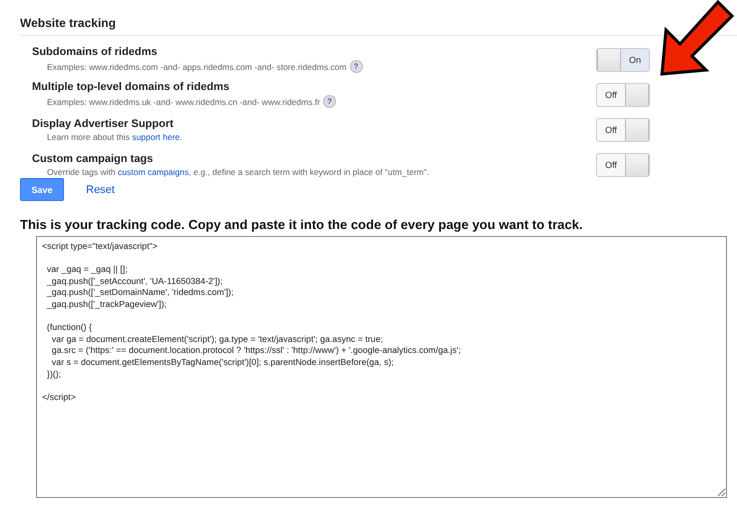  What do you see at coordinates (183, 101) in the screenshot?
I see `setting-description: Examples: www.ridedms.uk -and- www.ridedms.cn -and- www.ridedms.fr` at bounding box center [183, 101].